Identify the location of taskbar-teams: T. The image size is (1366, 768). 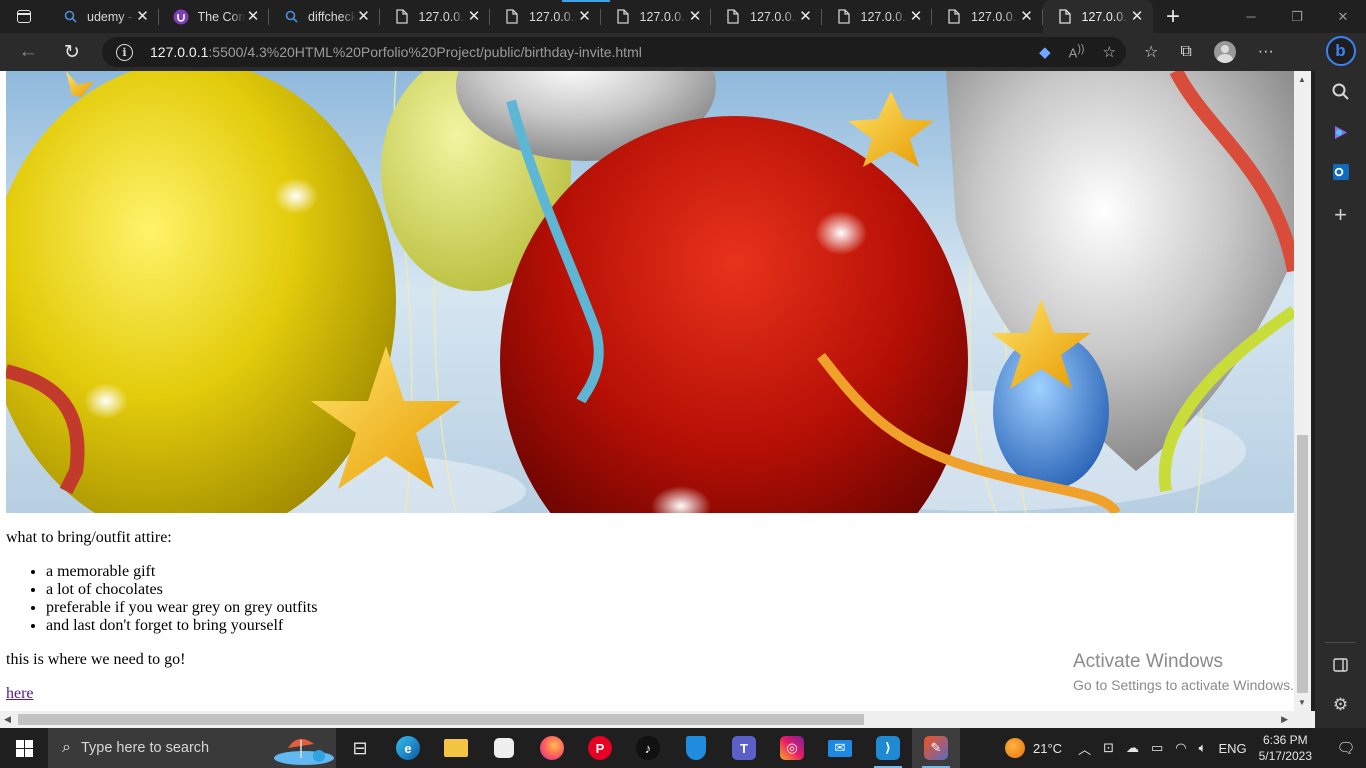
(744, 748).